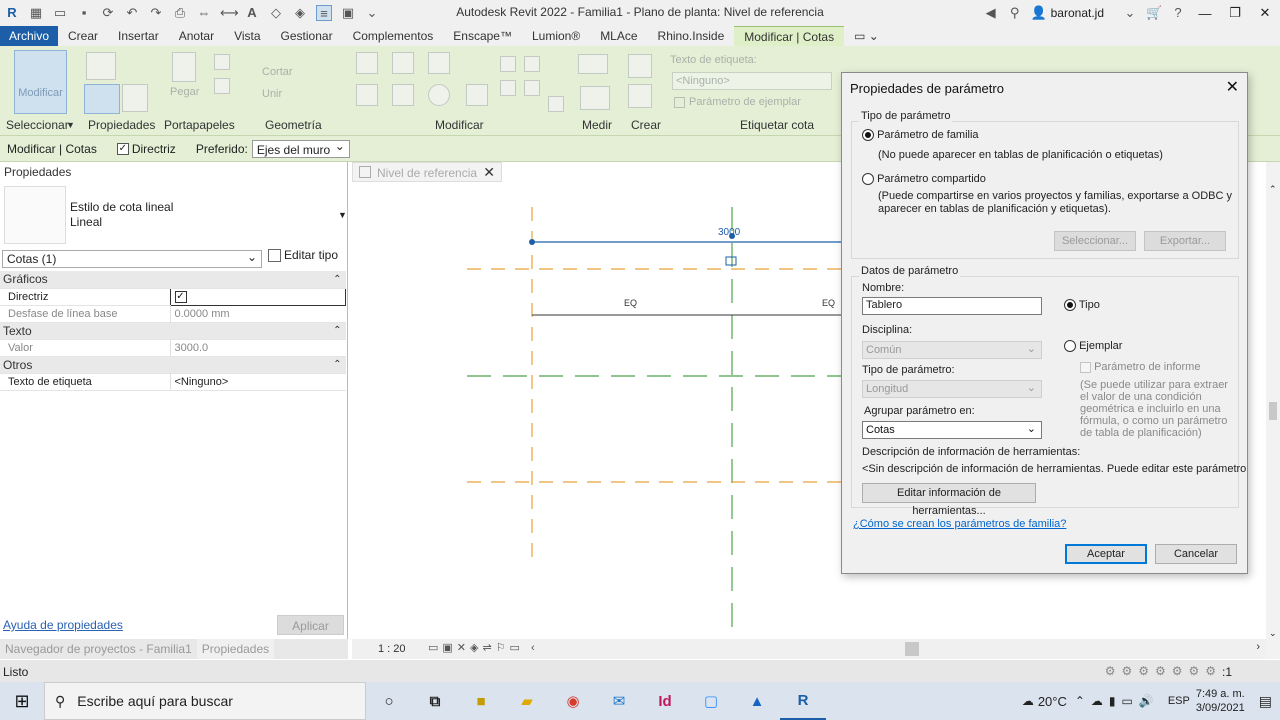  I want to click on weather-icon: ☁, so click(1028, 701).